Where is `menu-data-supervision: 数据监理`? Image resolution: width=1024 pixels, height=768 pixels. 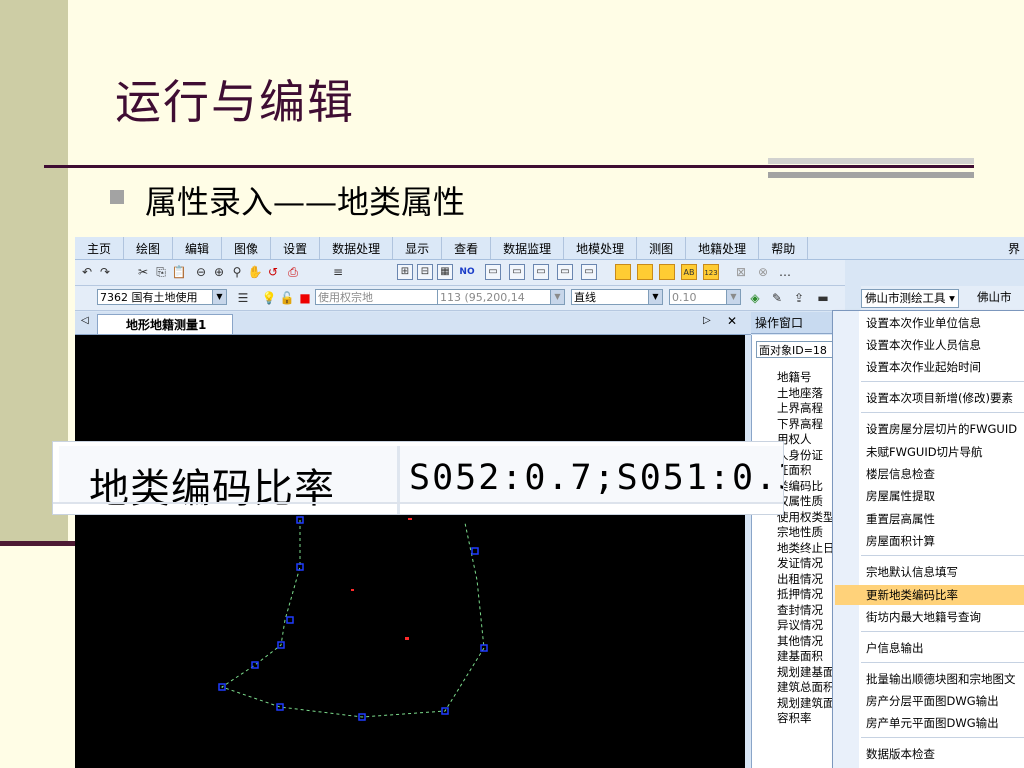 menu-data-supervision: 数据监理 is located at coordinates (528, 248).